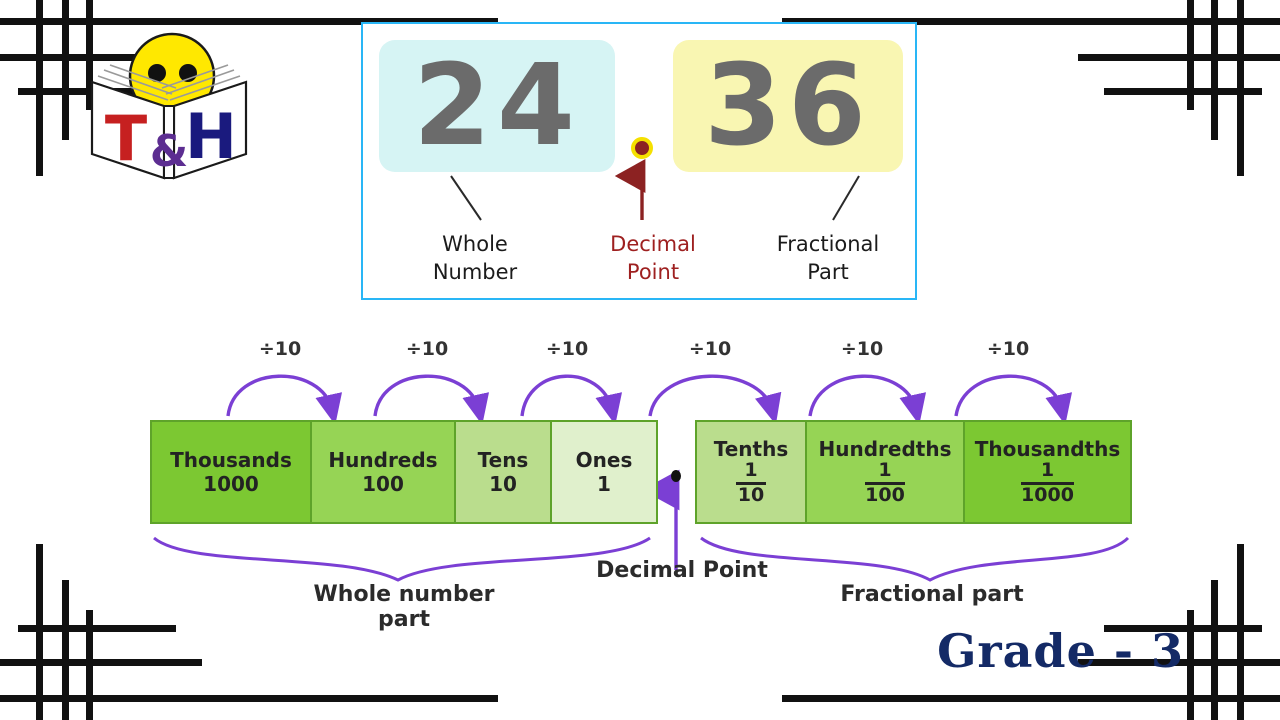  What do you see at coordinates (1060, 651) in the screenshot?
I see `grade-badge: Grade - 3` at bounding box center [1060, 651].